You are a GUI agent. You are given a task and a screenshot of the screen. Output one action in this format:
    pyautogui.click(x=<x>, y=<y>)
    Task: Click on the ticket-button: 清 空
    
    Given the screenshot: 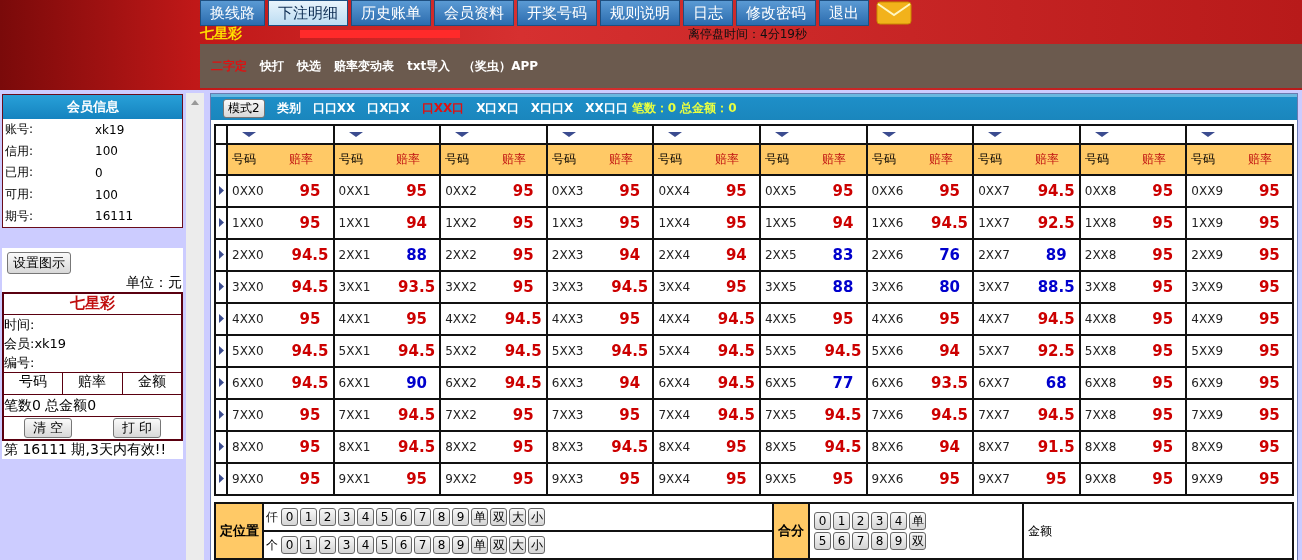 What is the action you would take?
    pyautogui.click(x=48, y=427)
    